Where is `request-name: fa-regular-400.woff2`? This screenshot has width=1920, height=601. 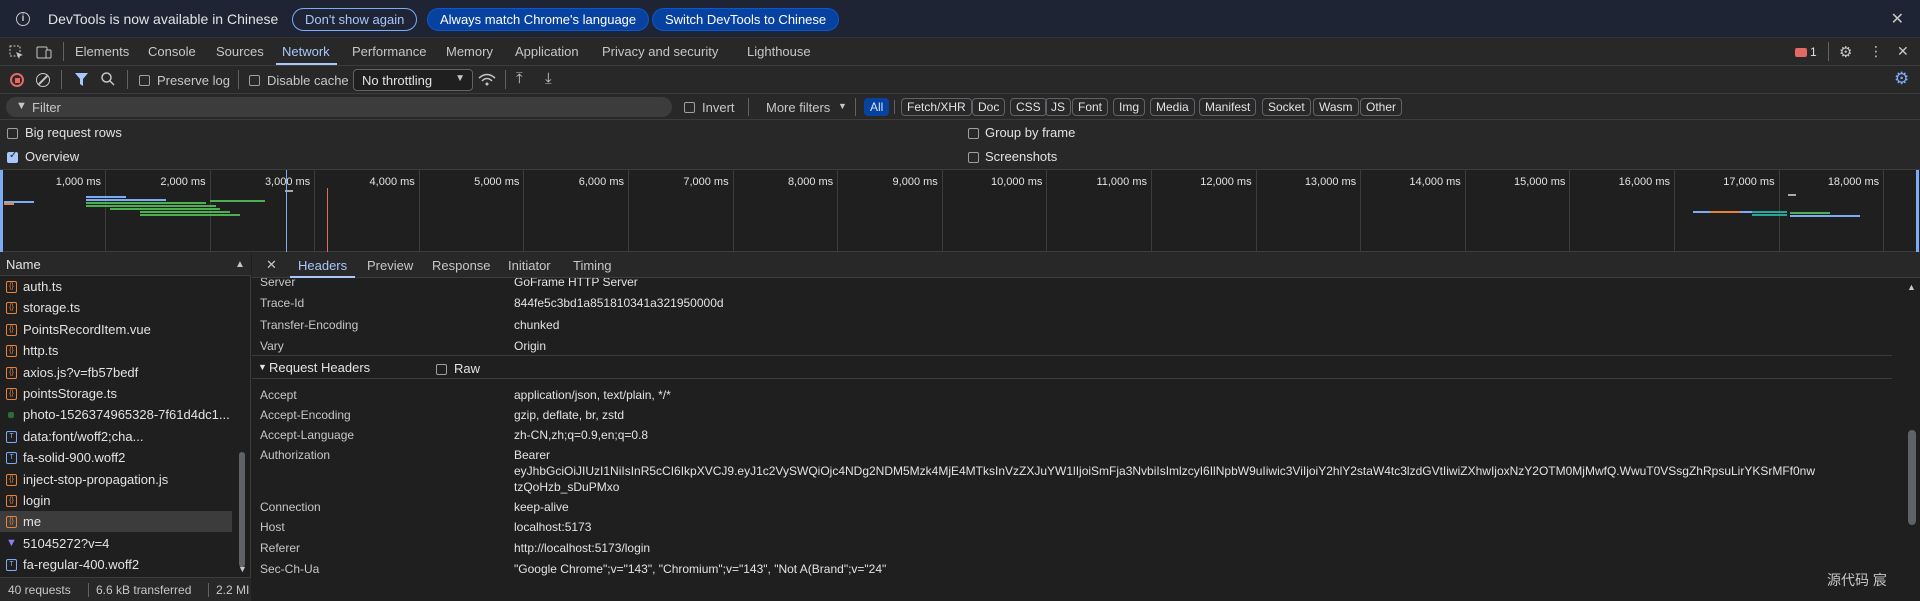 request-name: fa-regular-400.woff2 is located at coordinates (81, 565).